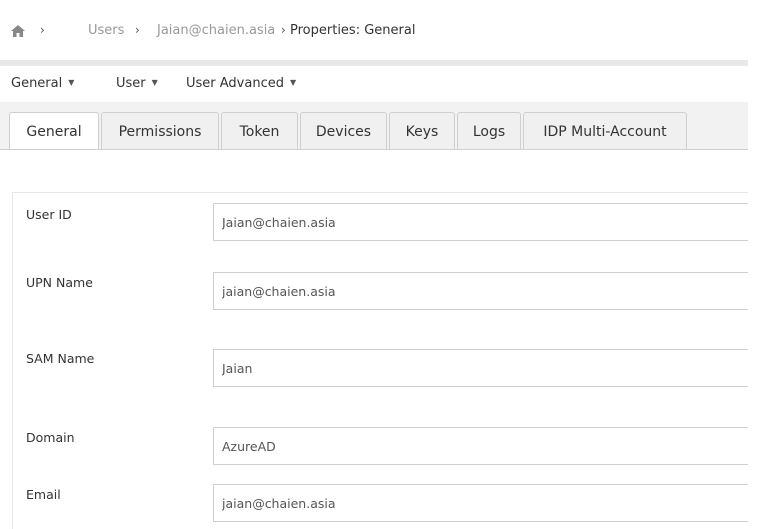  What do you see at coordinates (49, 214) in the screenshot?
I see `user-id-label: User ID` at bounding box center [49, 214].